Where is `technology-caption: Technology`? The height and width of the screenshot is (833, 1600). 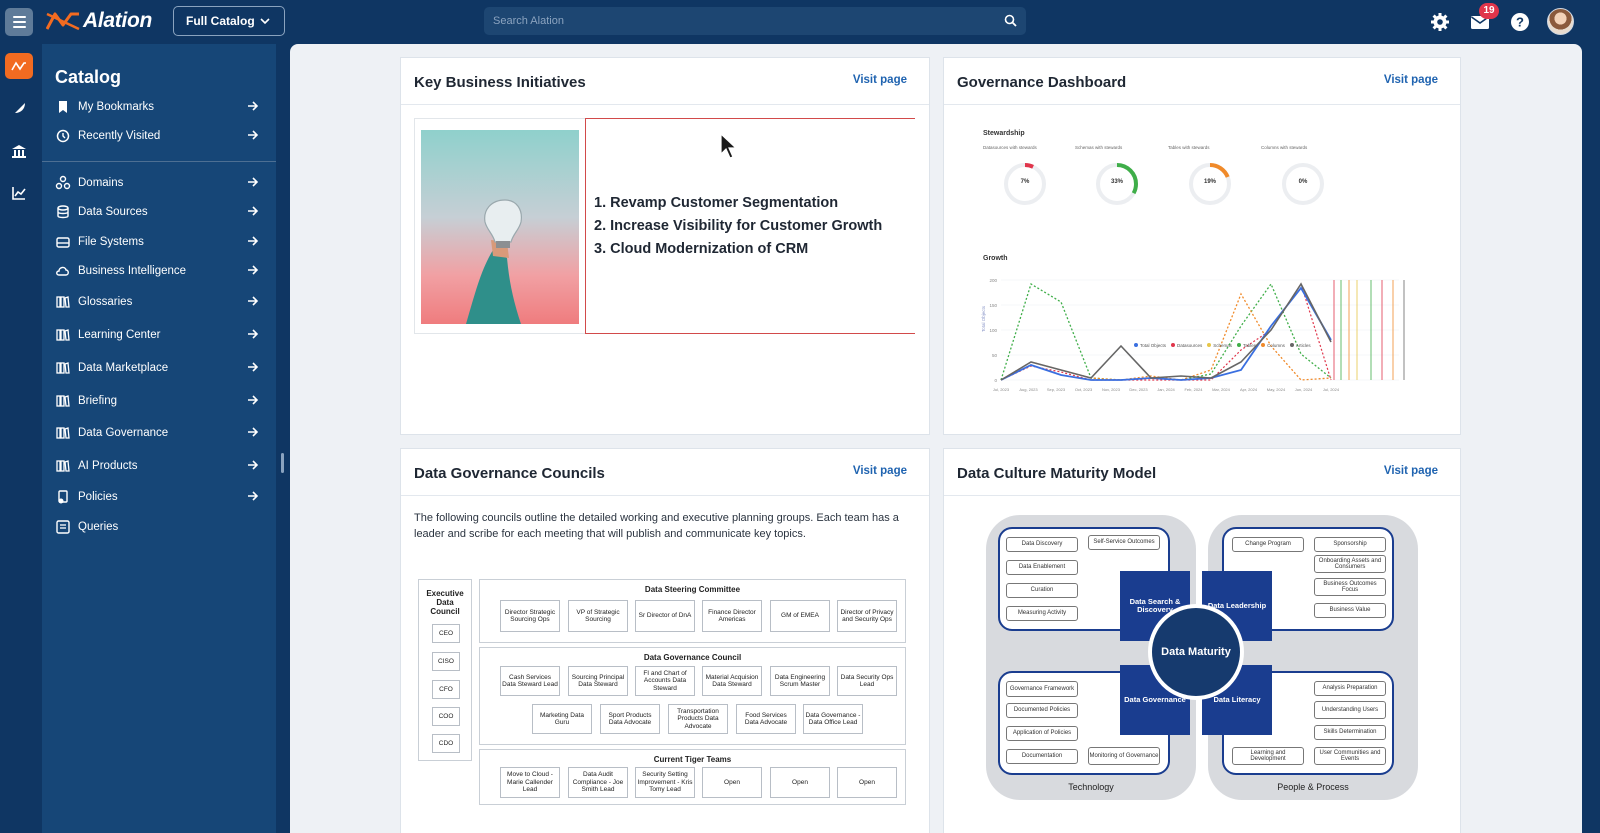
technology-caption: Technology is located at coordinates (1091, 787).